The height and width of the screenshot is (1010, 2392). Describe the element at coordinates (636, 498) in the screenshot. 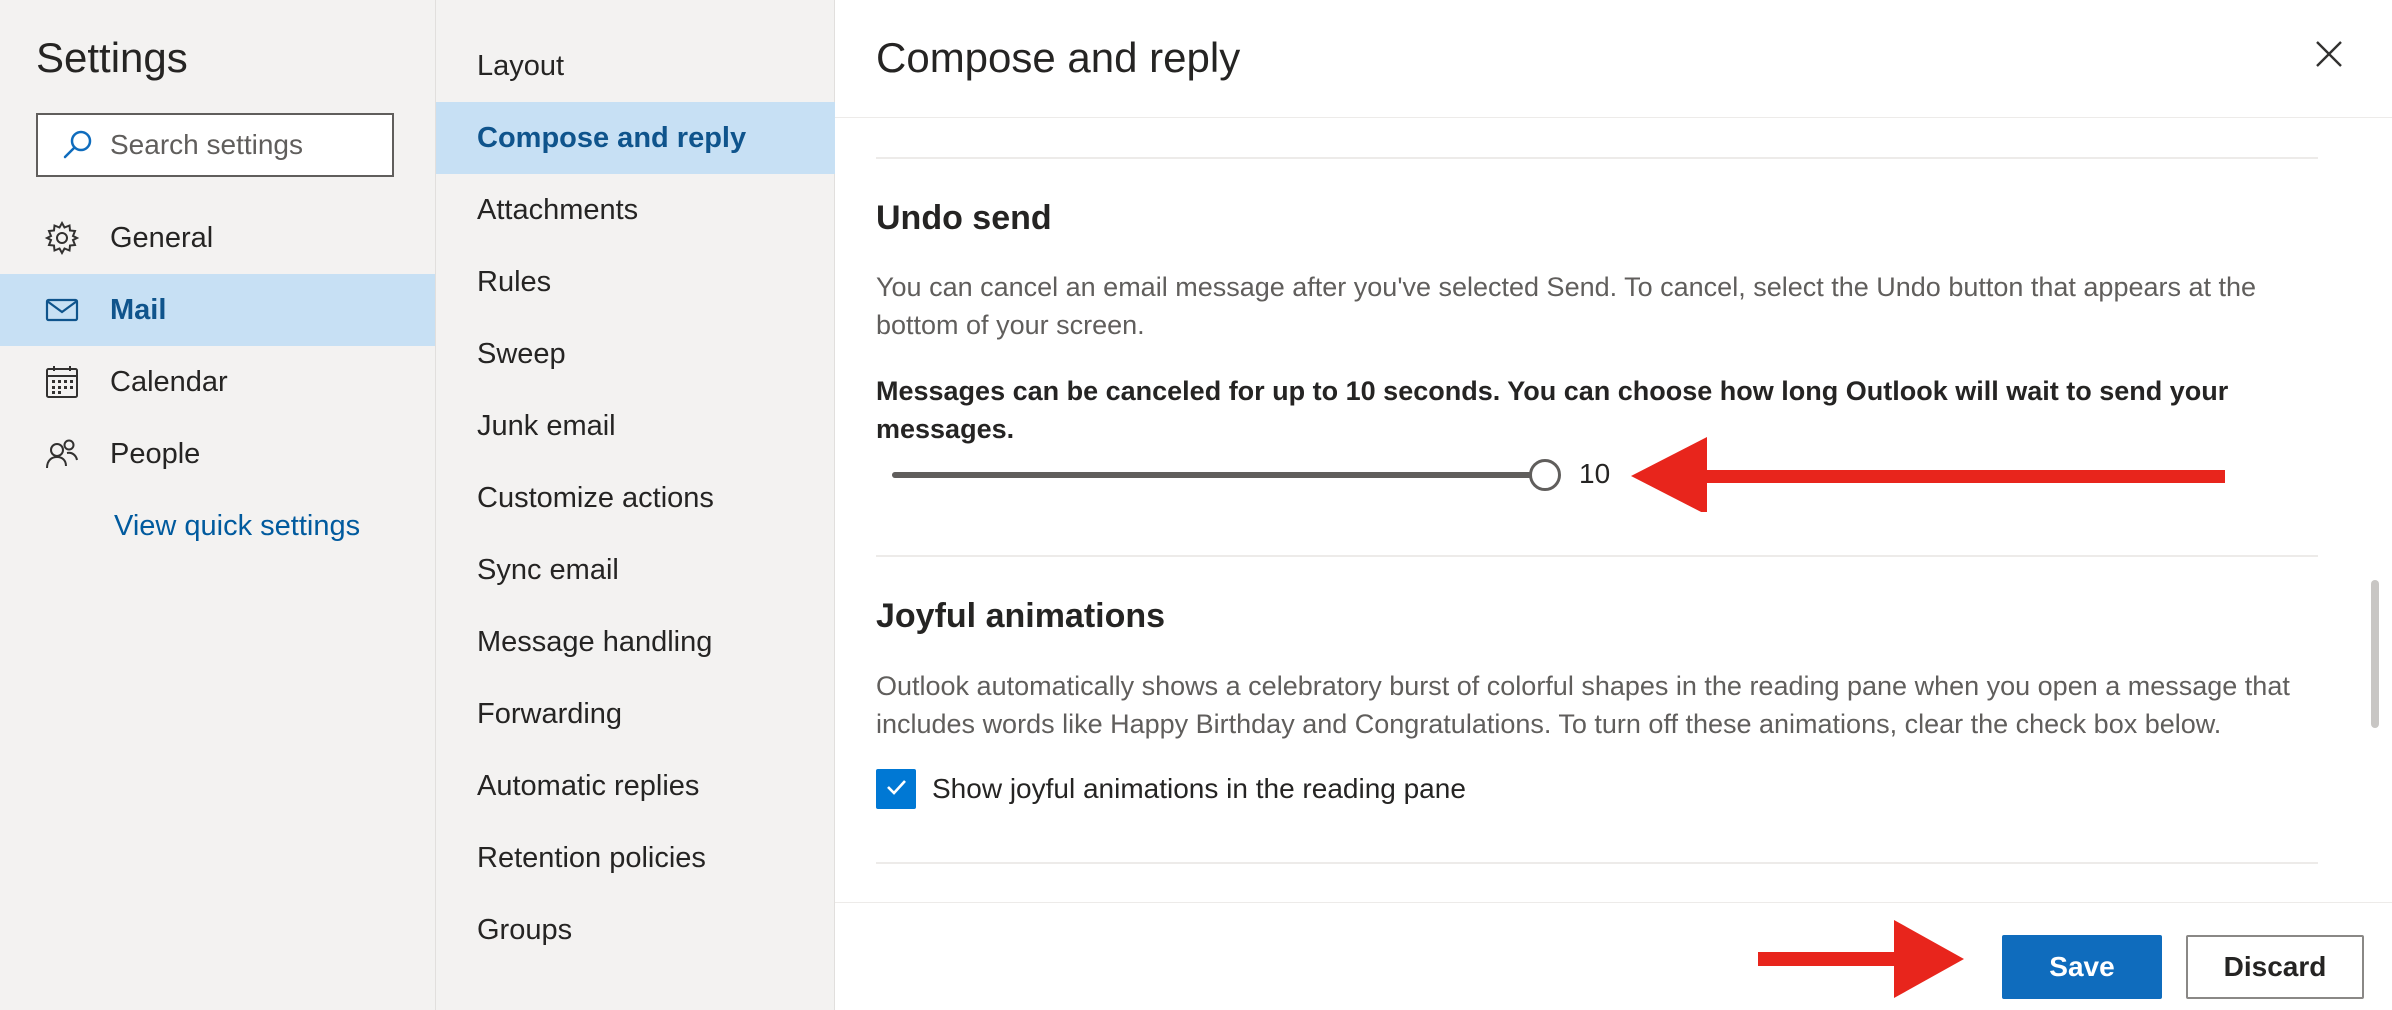

I see `submenu-item-customize-actions: Customize actions` at that location.